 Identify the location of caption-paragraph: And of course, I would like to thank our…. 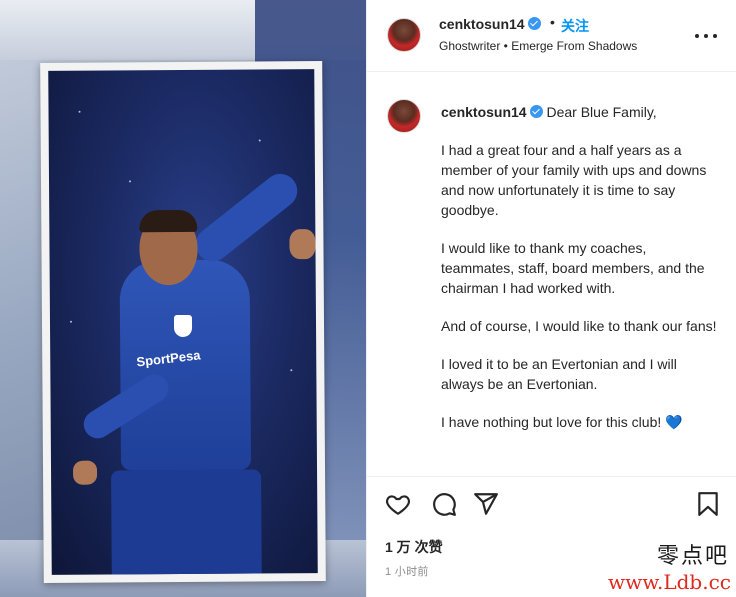
(579, 326).